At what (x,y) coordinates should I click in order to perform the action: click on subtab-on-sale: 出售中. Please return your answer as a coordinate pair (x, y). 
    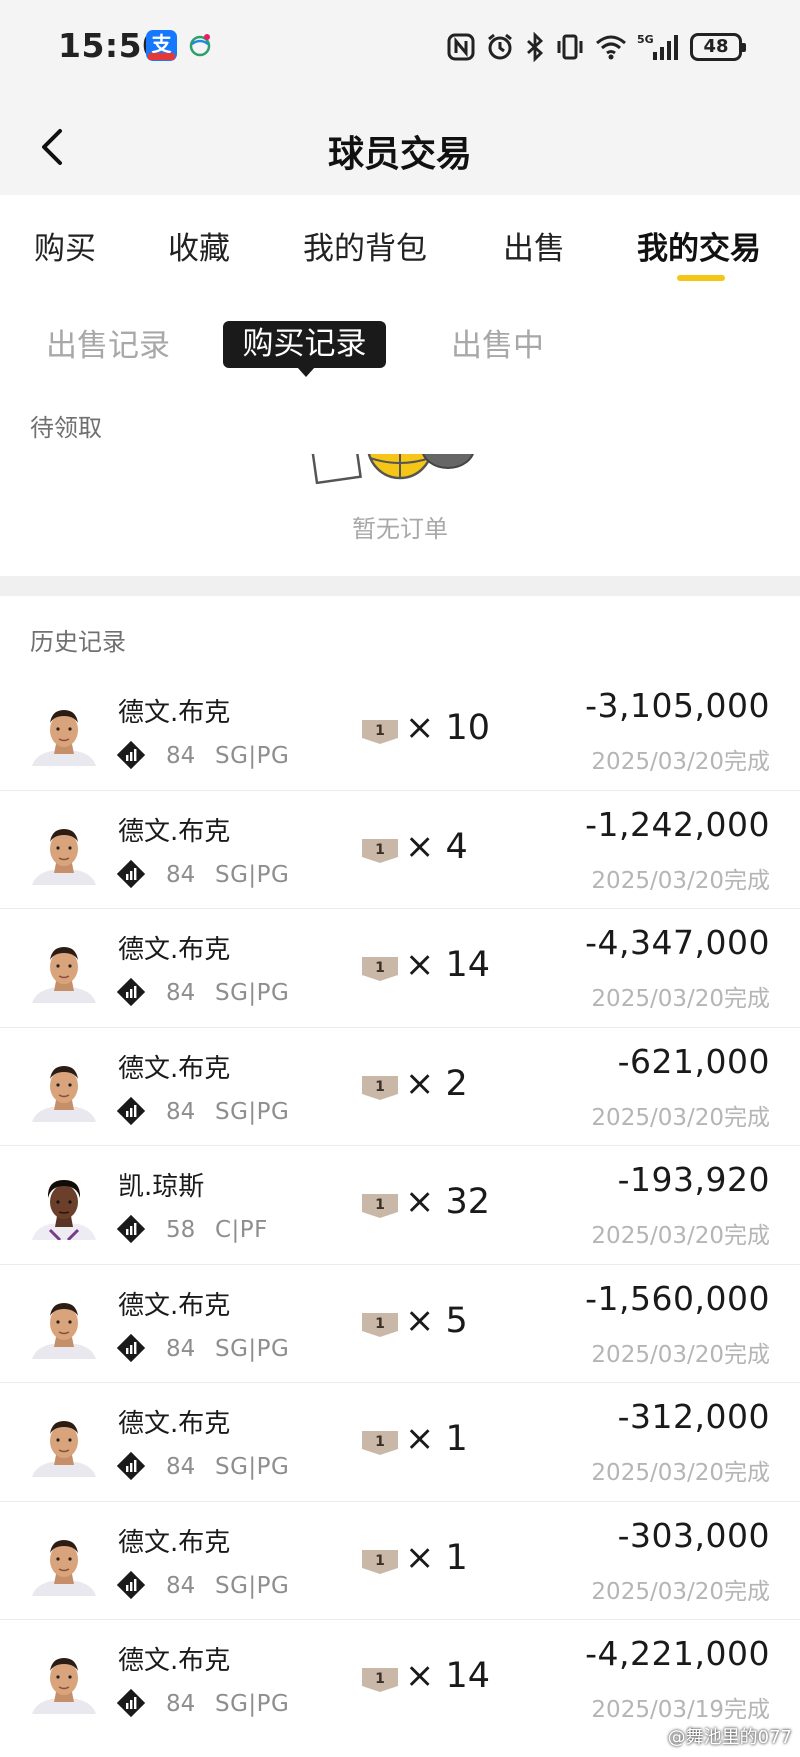
    Looking at the image, I should click on (497, 342).